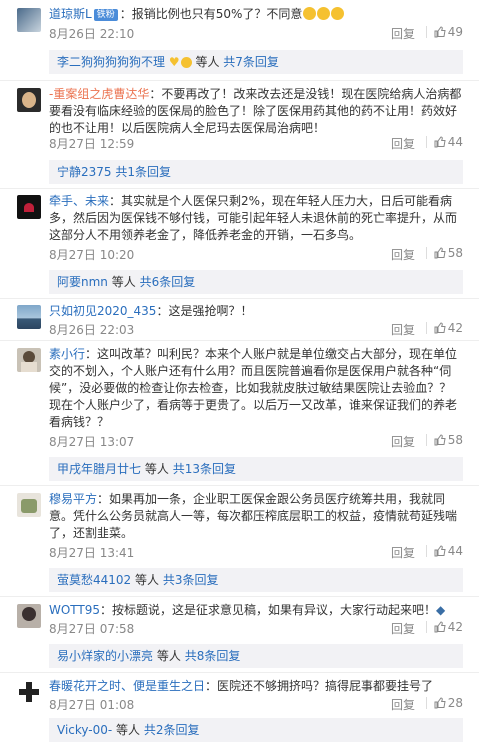 This screenshot has height=746, width=479. I want to click on view-replies-link: 共8条回复, so click(213, 656).